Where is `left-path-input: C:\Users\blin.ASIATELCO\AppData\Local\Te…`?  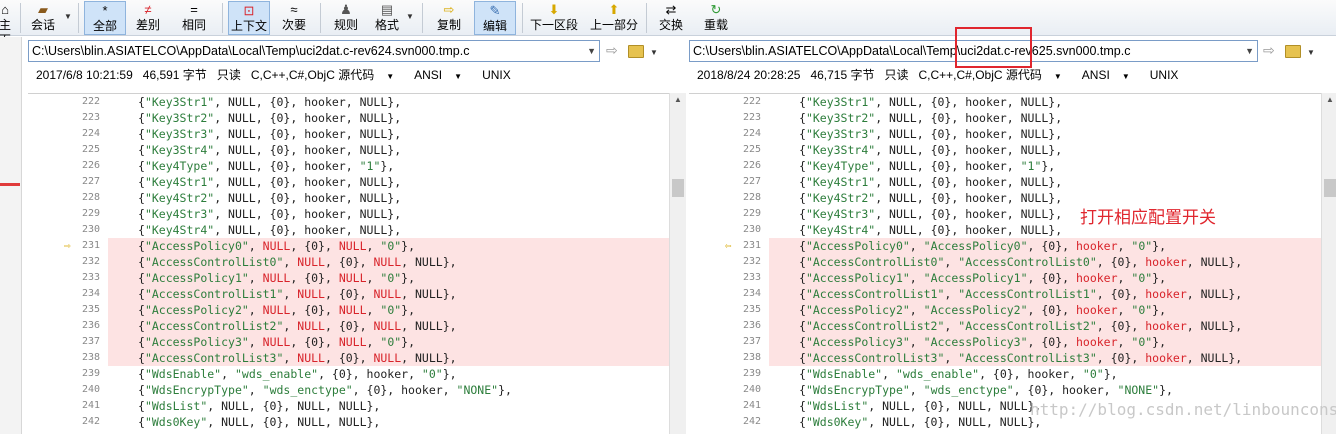 left-path-input: C:\Users\blin.ASIATELCO\AppData\Local\Te… is located at coordinates (314, 51).